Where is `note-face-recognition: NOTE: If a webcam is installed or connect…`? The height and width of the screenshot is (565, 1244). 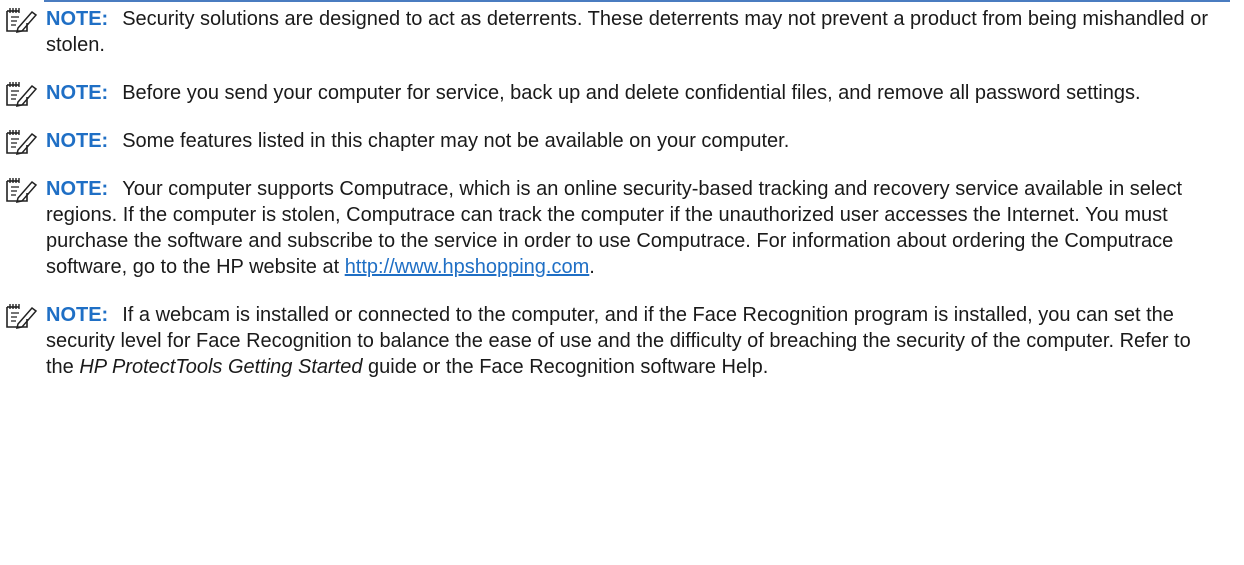
note-face-recognition: NOTE: If a webcam is installed or connect… is located at coordinates (622, 341).